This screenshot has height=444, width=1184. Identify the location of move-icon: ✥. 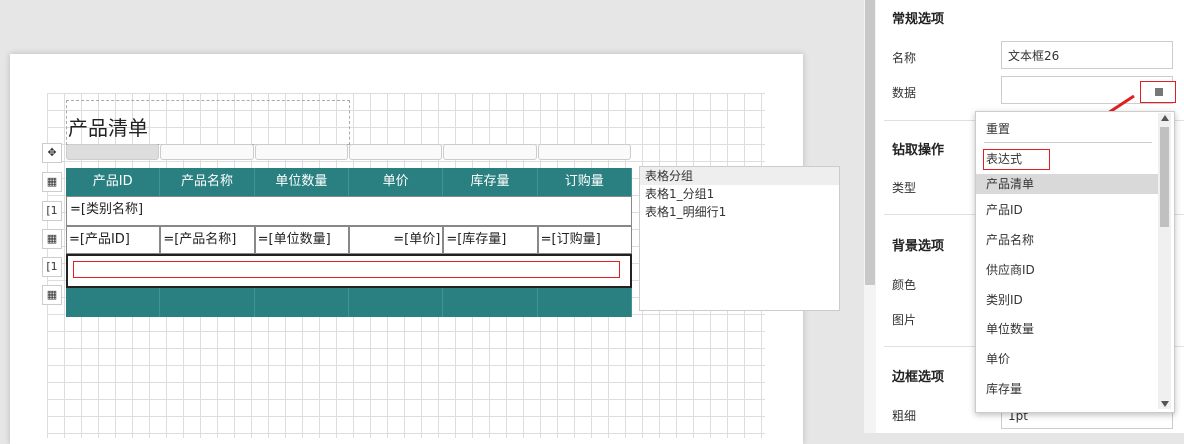
(52, 153).